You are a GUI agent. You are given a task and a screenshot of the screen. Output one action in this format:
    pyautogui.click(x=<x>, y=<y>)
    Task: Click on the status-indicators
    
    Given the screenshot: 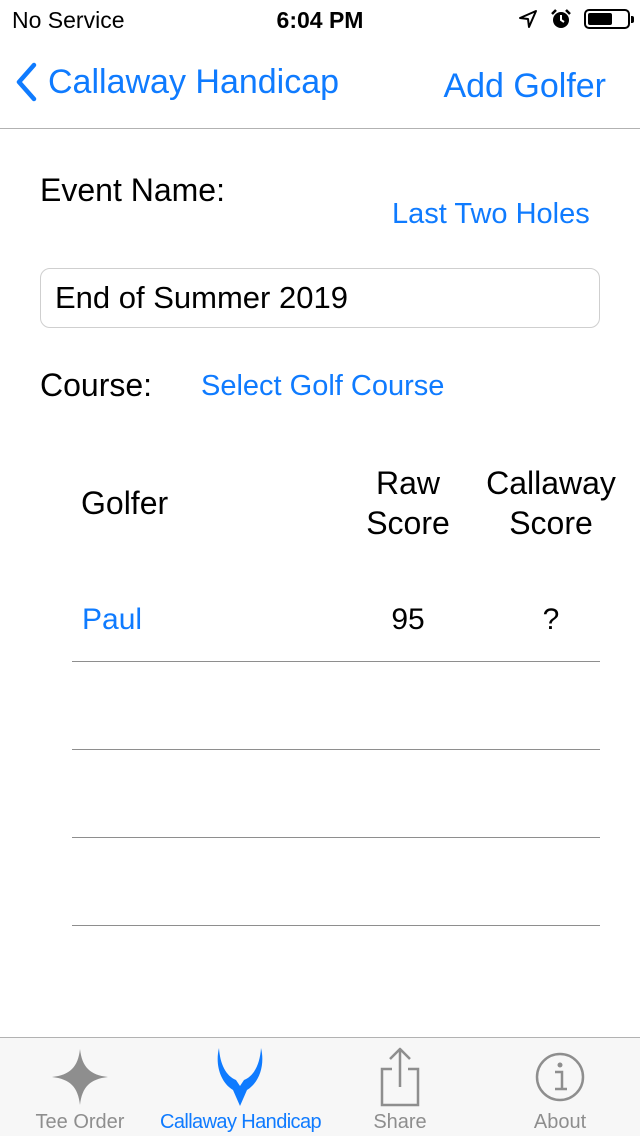 What is the action you would take?
    pyautogui.click(x=576, y=19)
    